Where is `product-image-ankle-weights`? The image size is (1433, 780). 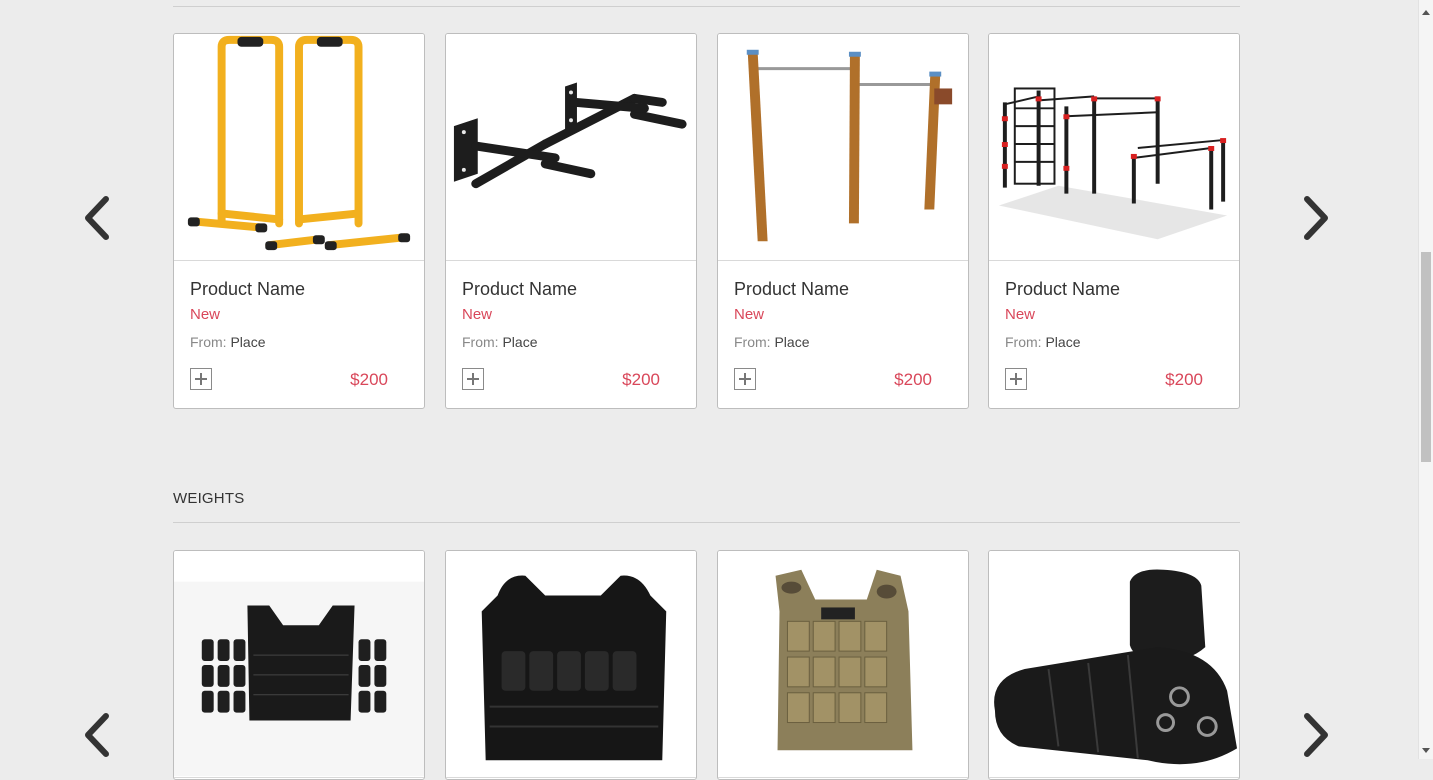
product-image-ankle-weights is located at coordinates (1114, 664).